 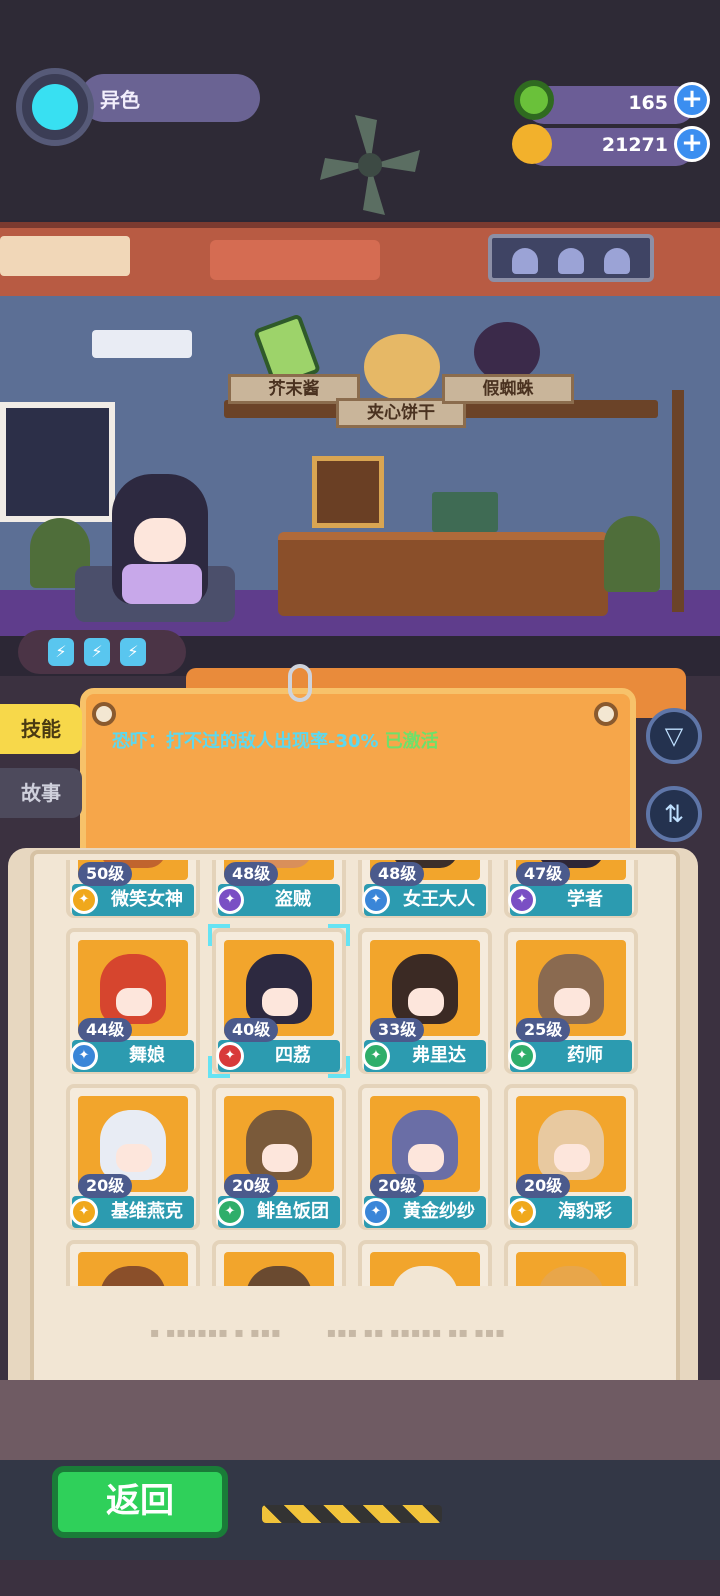 I want to click on character-name: 黄金纱纱, so click(x=439, y=1211).